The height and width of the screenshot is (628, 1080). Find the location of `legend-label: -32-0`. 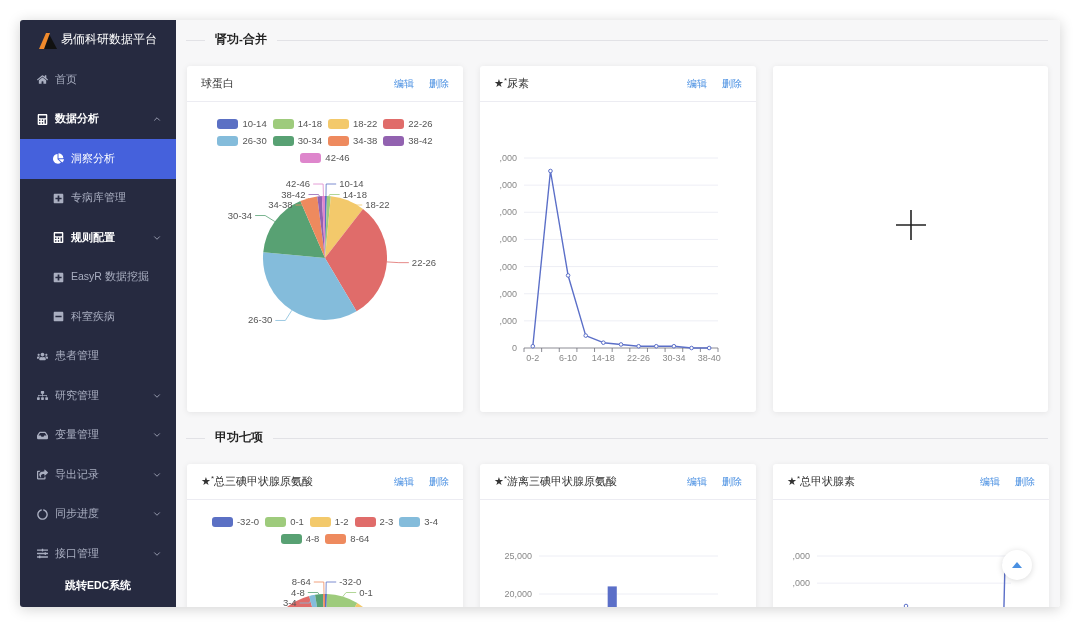

legend-label: -32-0 is located at coordinates (248, 521).